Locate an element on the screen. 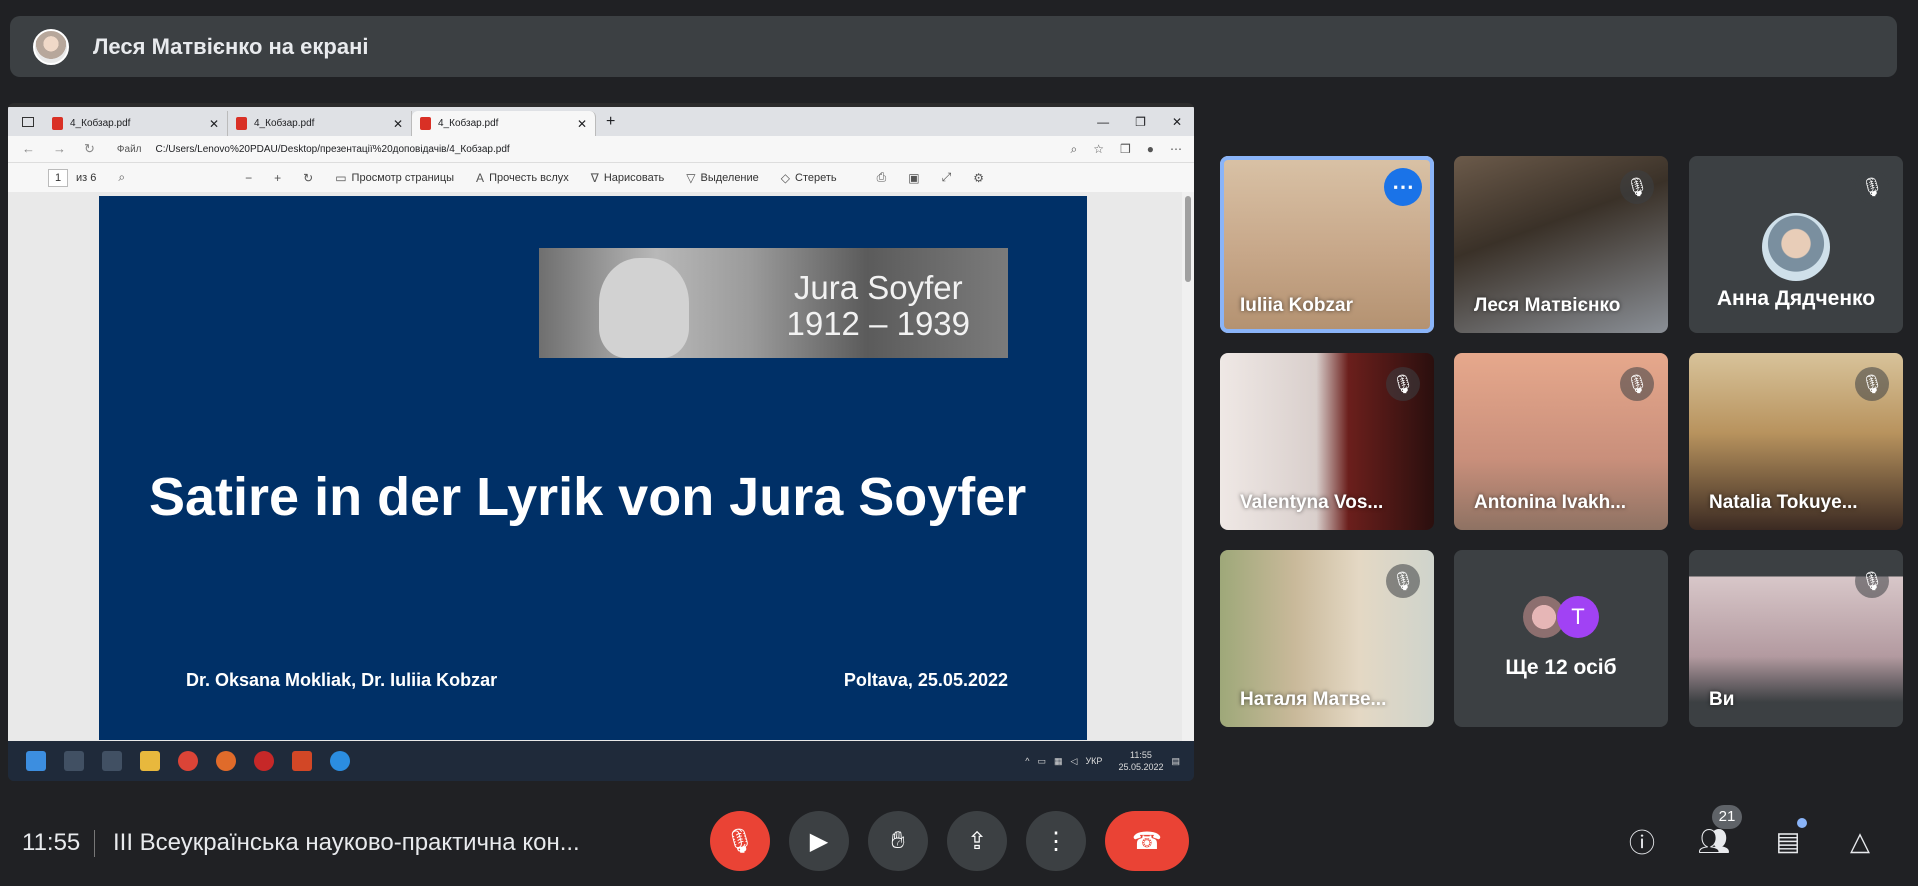  activities-icon: △ is located at coordinates (1860, 841).